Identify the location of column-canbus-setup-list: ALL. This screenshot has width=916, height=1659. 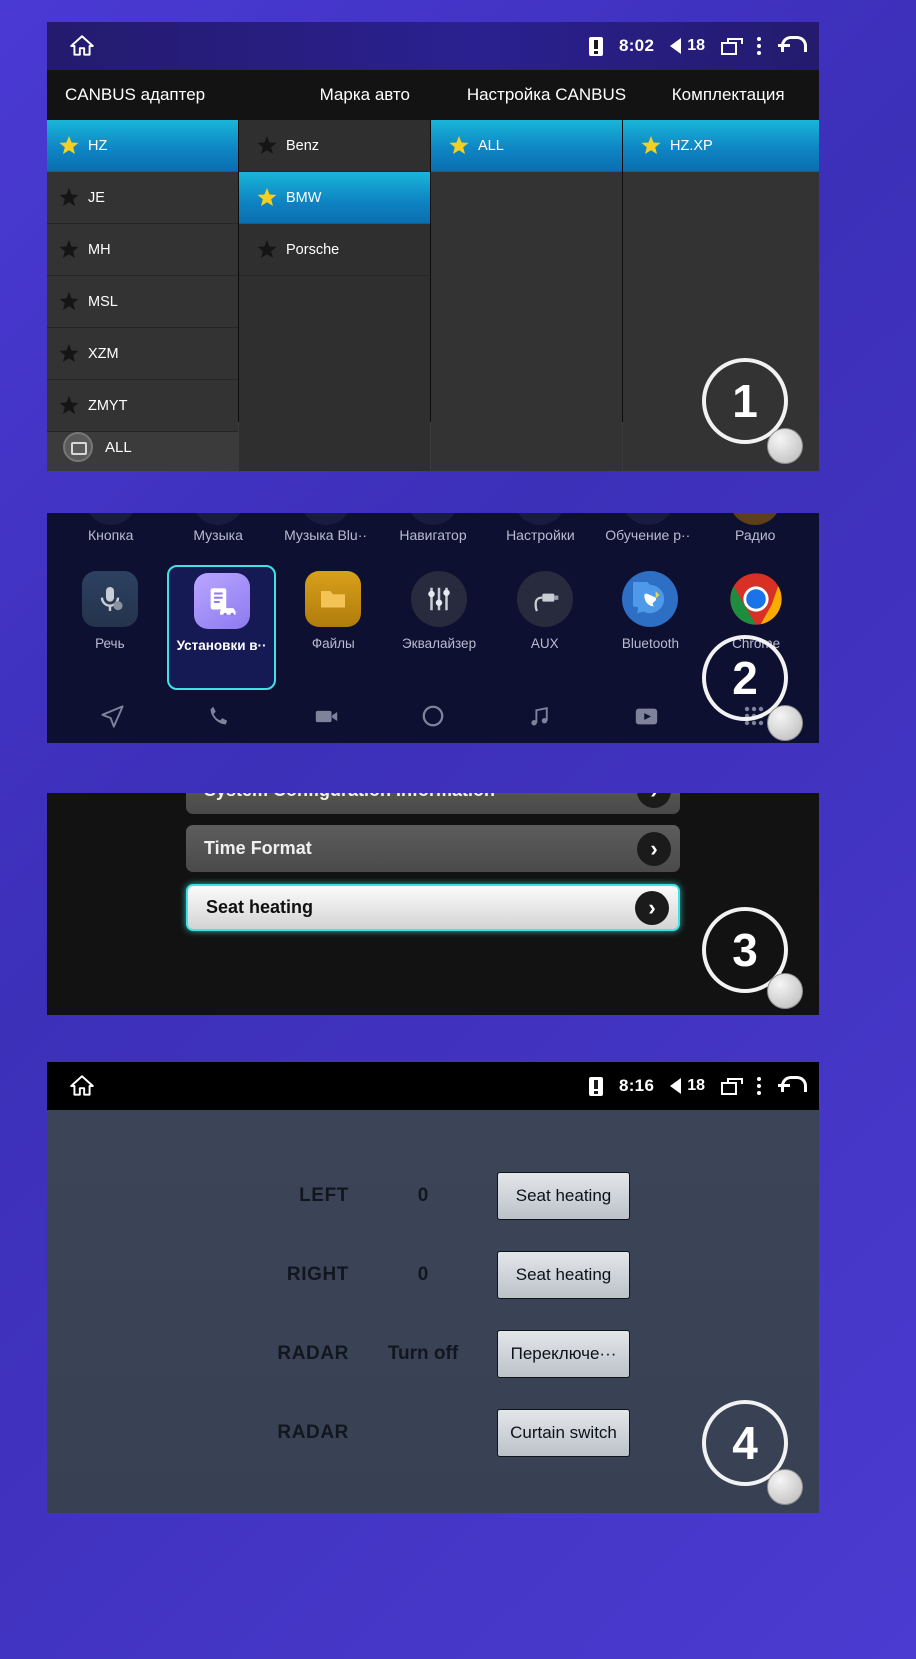
(527, 295).